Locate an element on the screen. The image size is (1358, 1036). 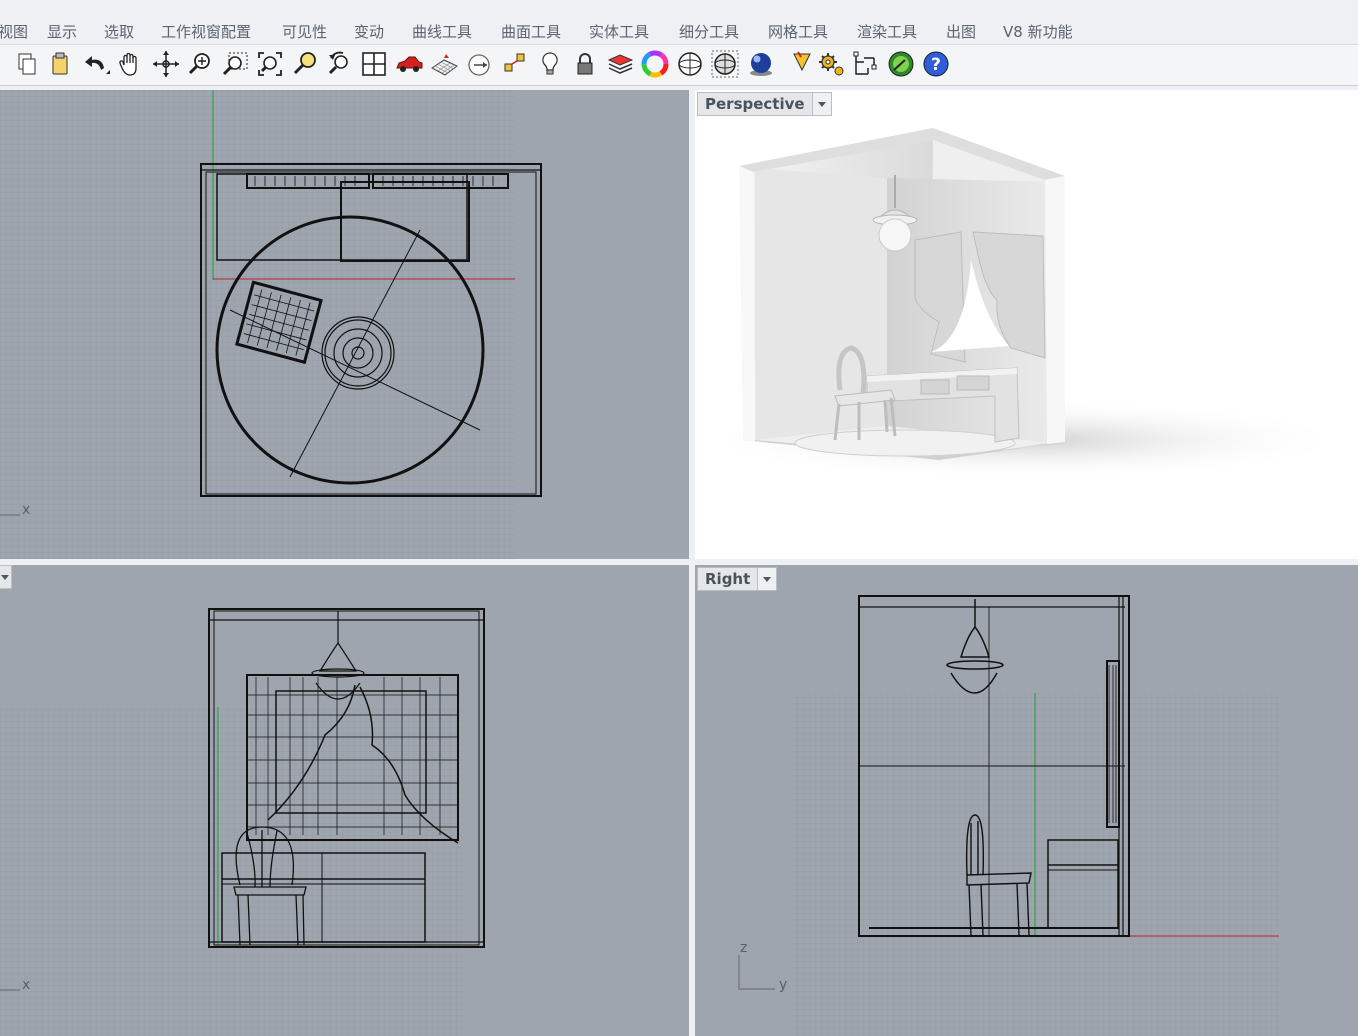
z-axis-label: z is located at coordinates (744, 948).